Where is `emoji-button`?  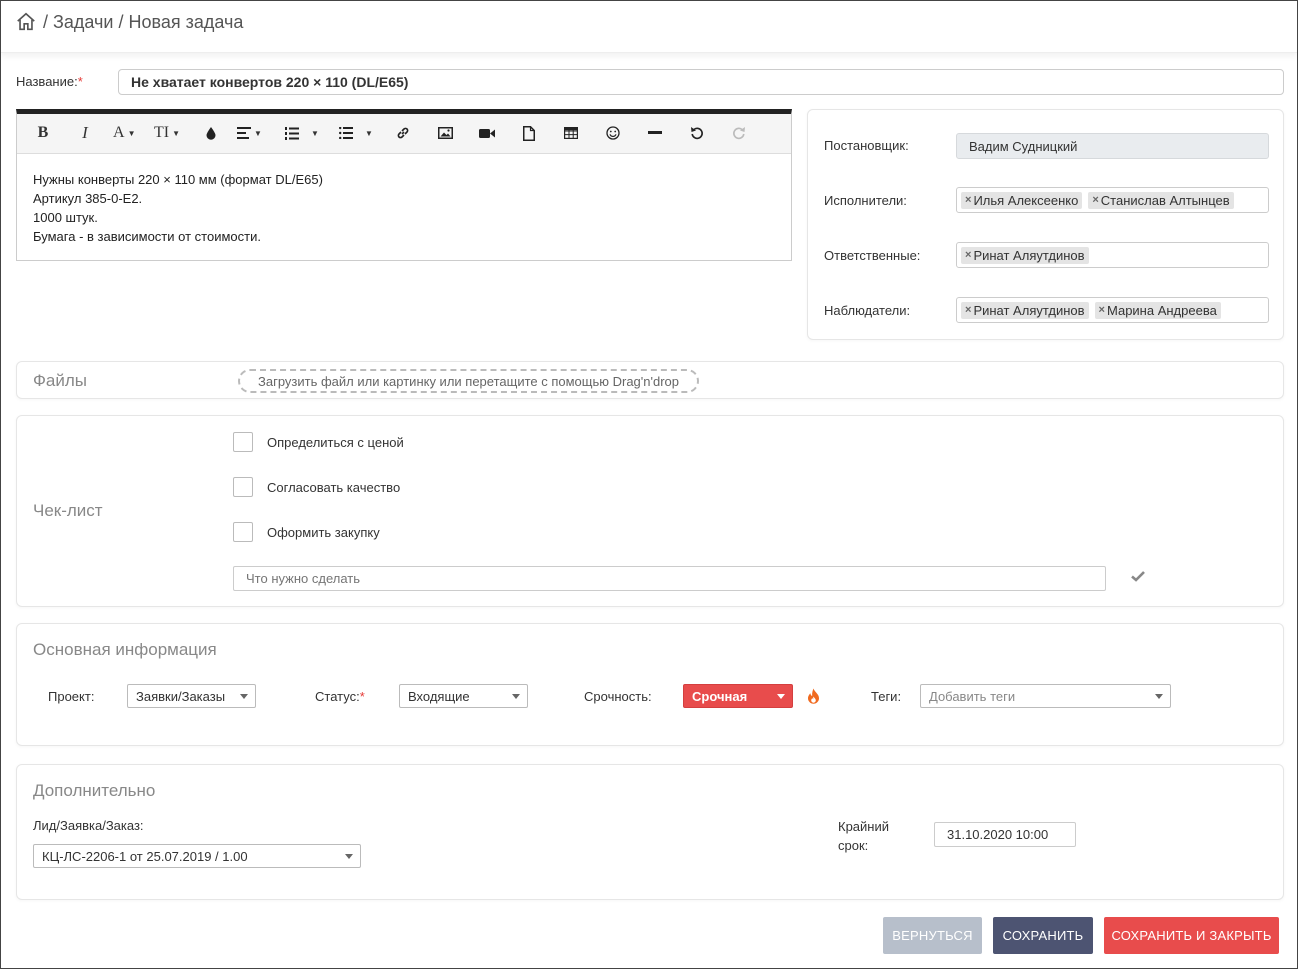 emoji-button is located at coordinates (613, 133).